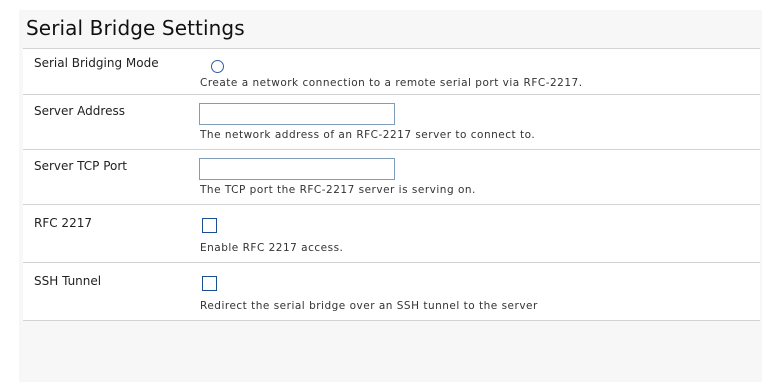 This screenshot has height=389, width=782. I want to click on setting-label: Serial Bridging Mode, so click(96, 63).